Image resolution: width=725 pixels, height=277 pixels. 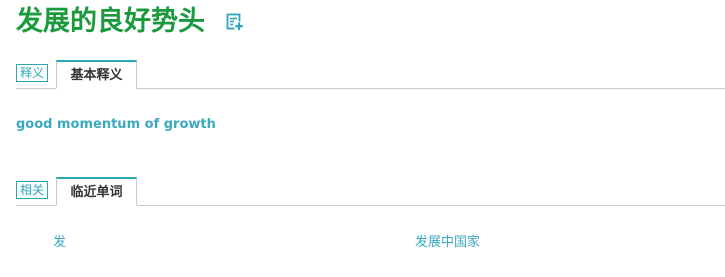 I want to click on definition-section-tag: 释义, so click(x=32, y=73).